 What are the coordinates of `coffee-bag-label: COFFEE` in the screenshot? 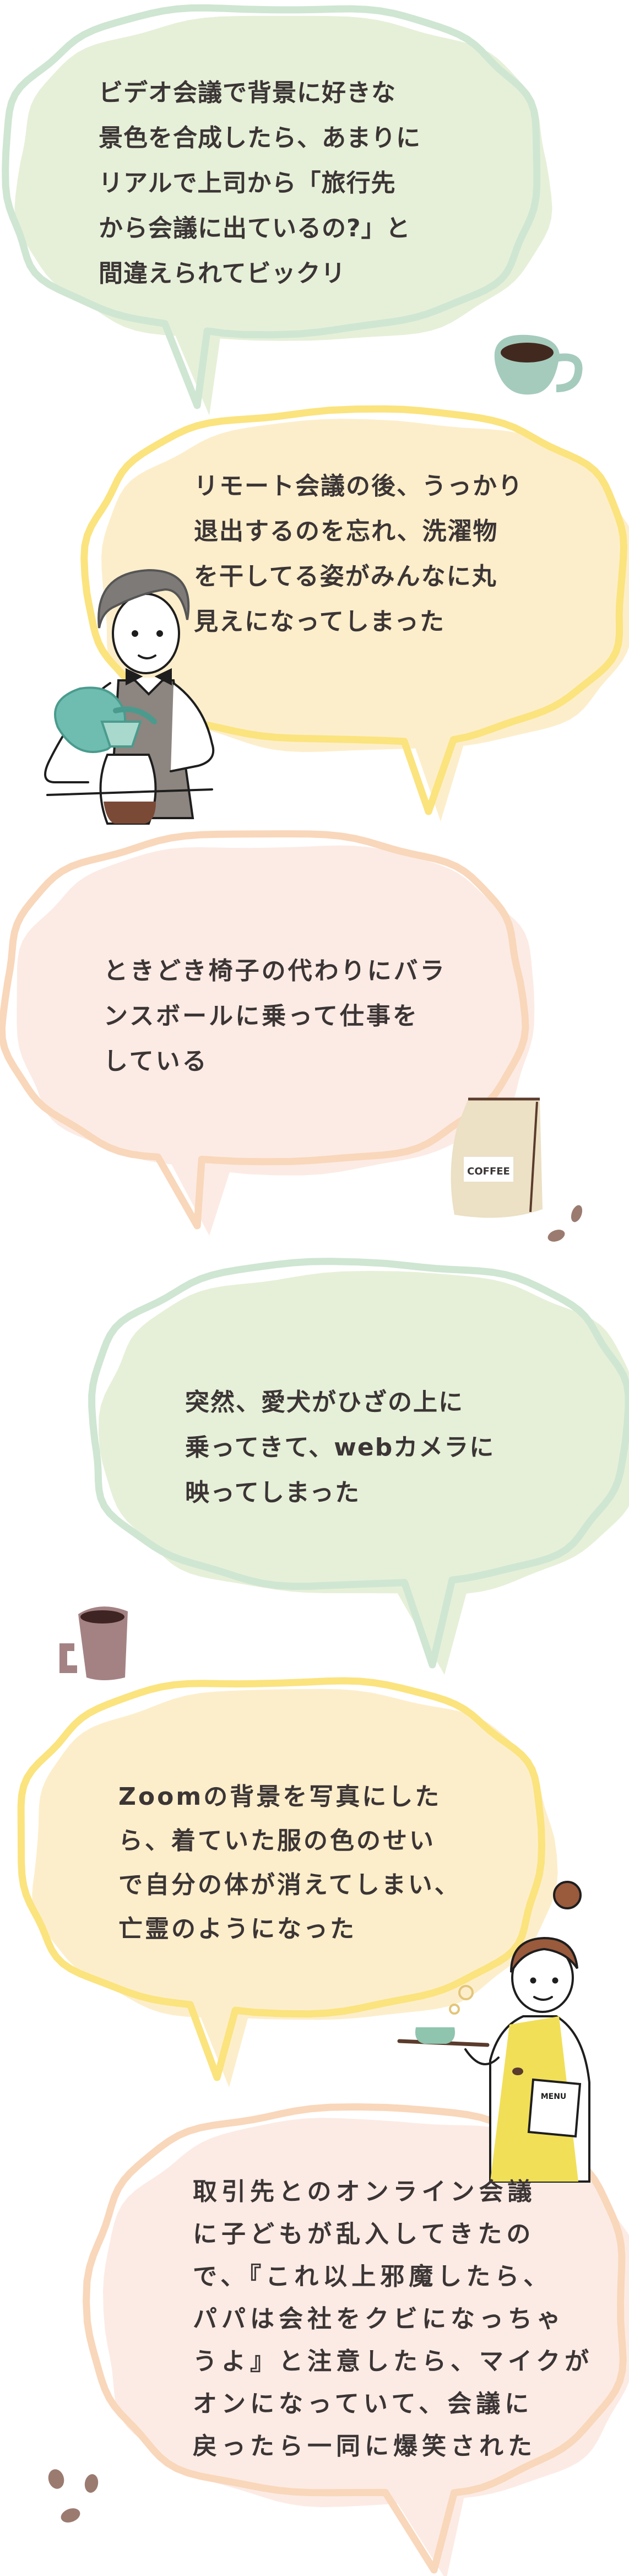 It's located at (488, 1171).